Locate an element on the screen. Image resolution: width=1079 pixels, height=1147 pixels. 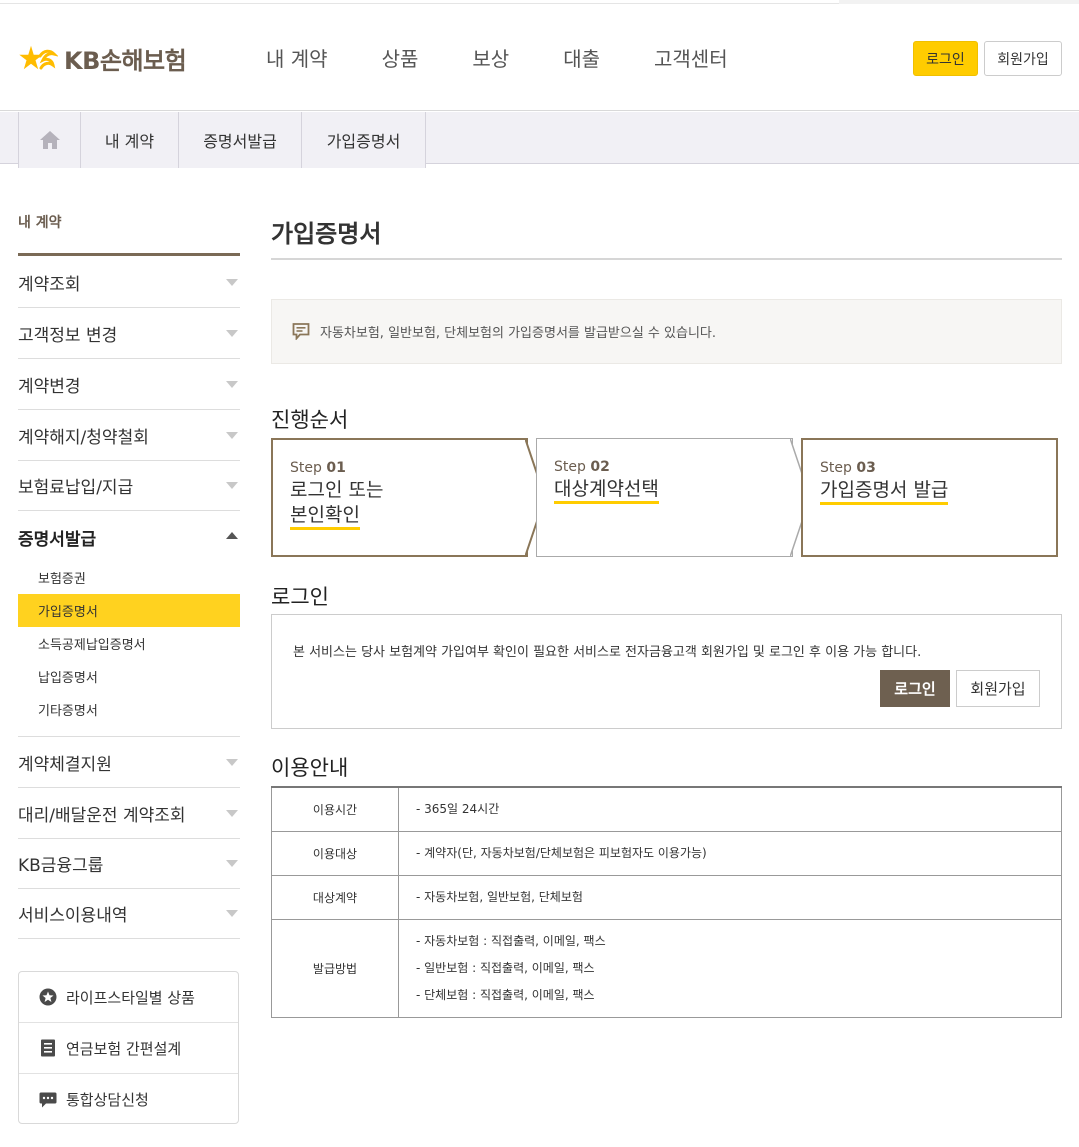
sidebar-item-label: 계약체결지원 is located at coordinates (65, 765).